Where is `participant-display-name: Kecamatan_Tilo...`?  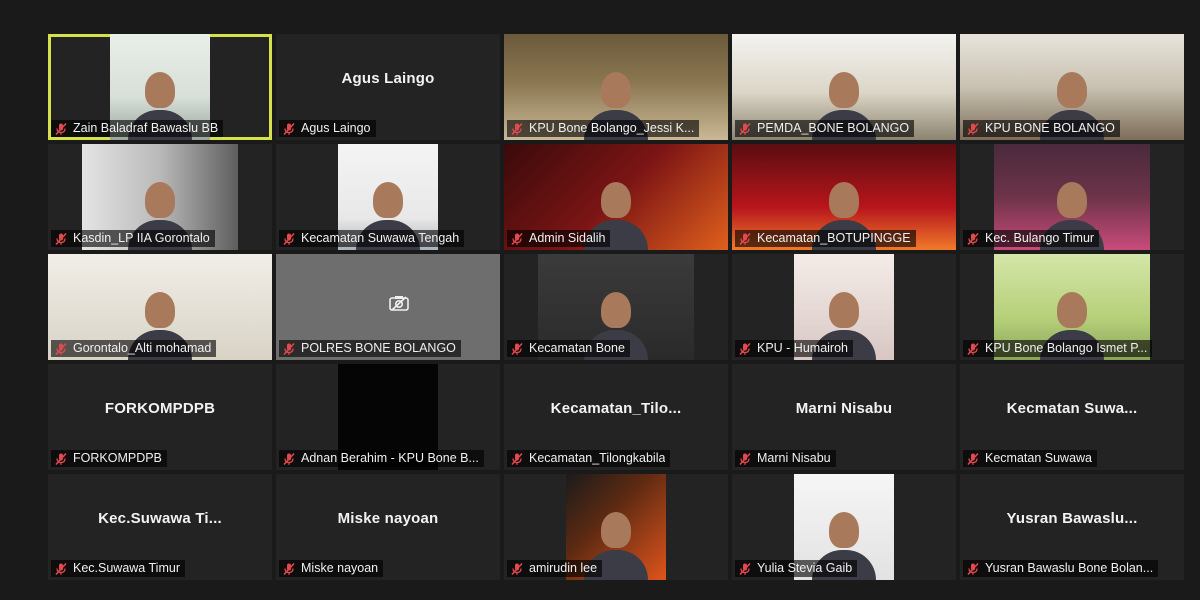
participant-display-name: Kecamatan_Tilo... is located at coordinates (616, 408).